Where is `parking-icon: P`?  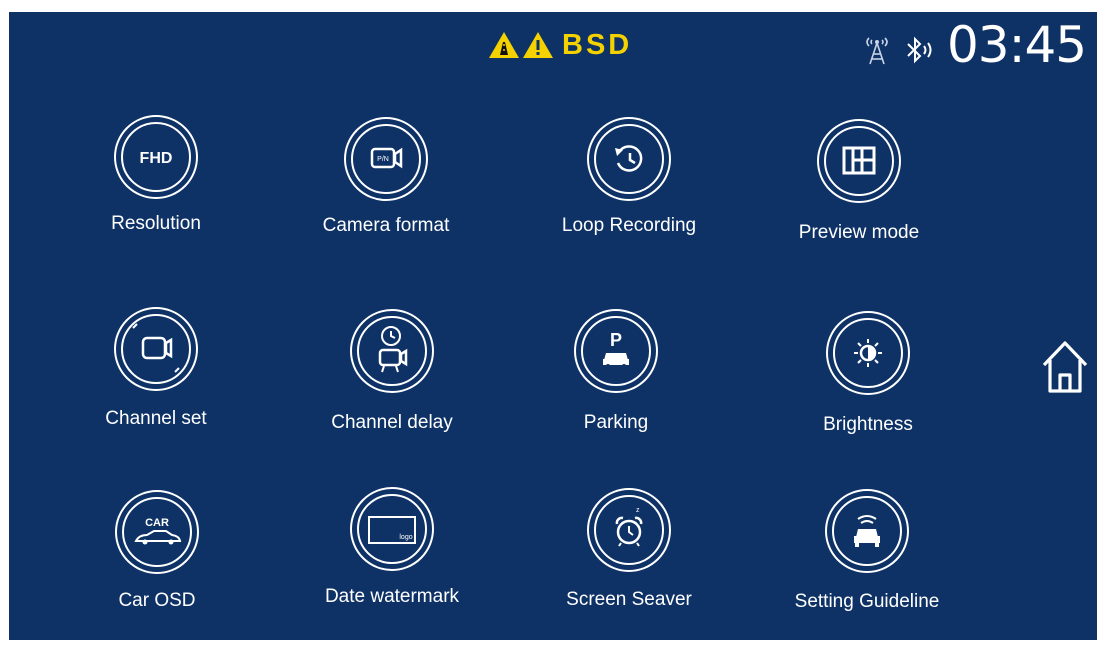 parking-icon: P is located at coordinates (616, 351).